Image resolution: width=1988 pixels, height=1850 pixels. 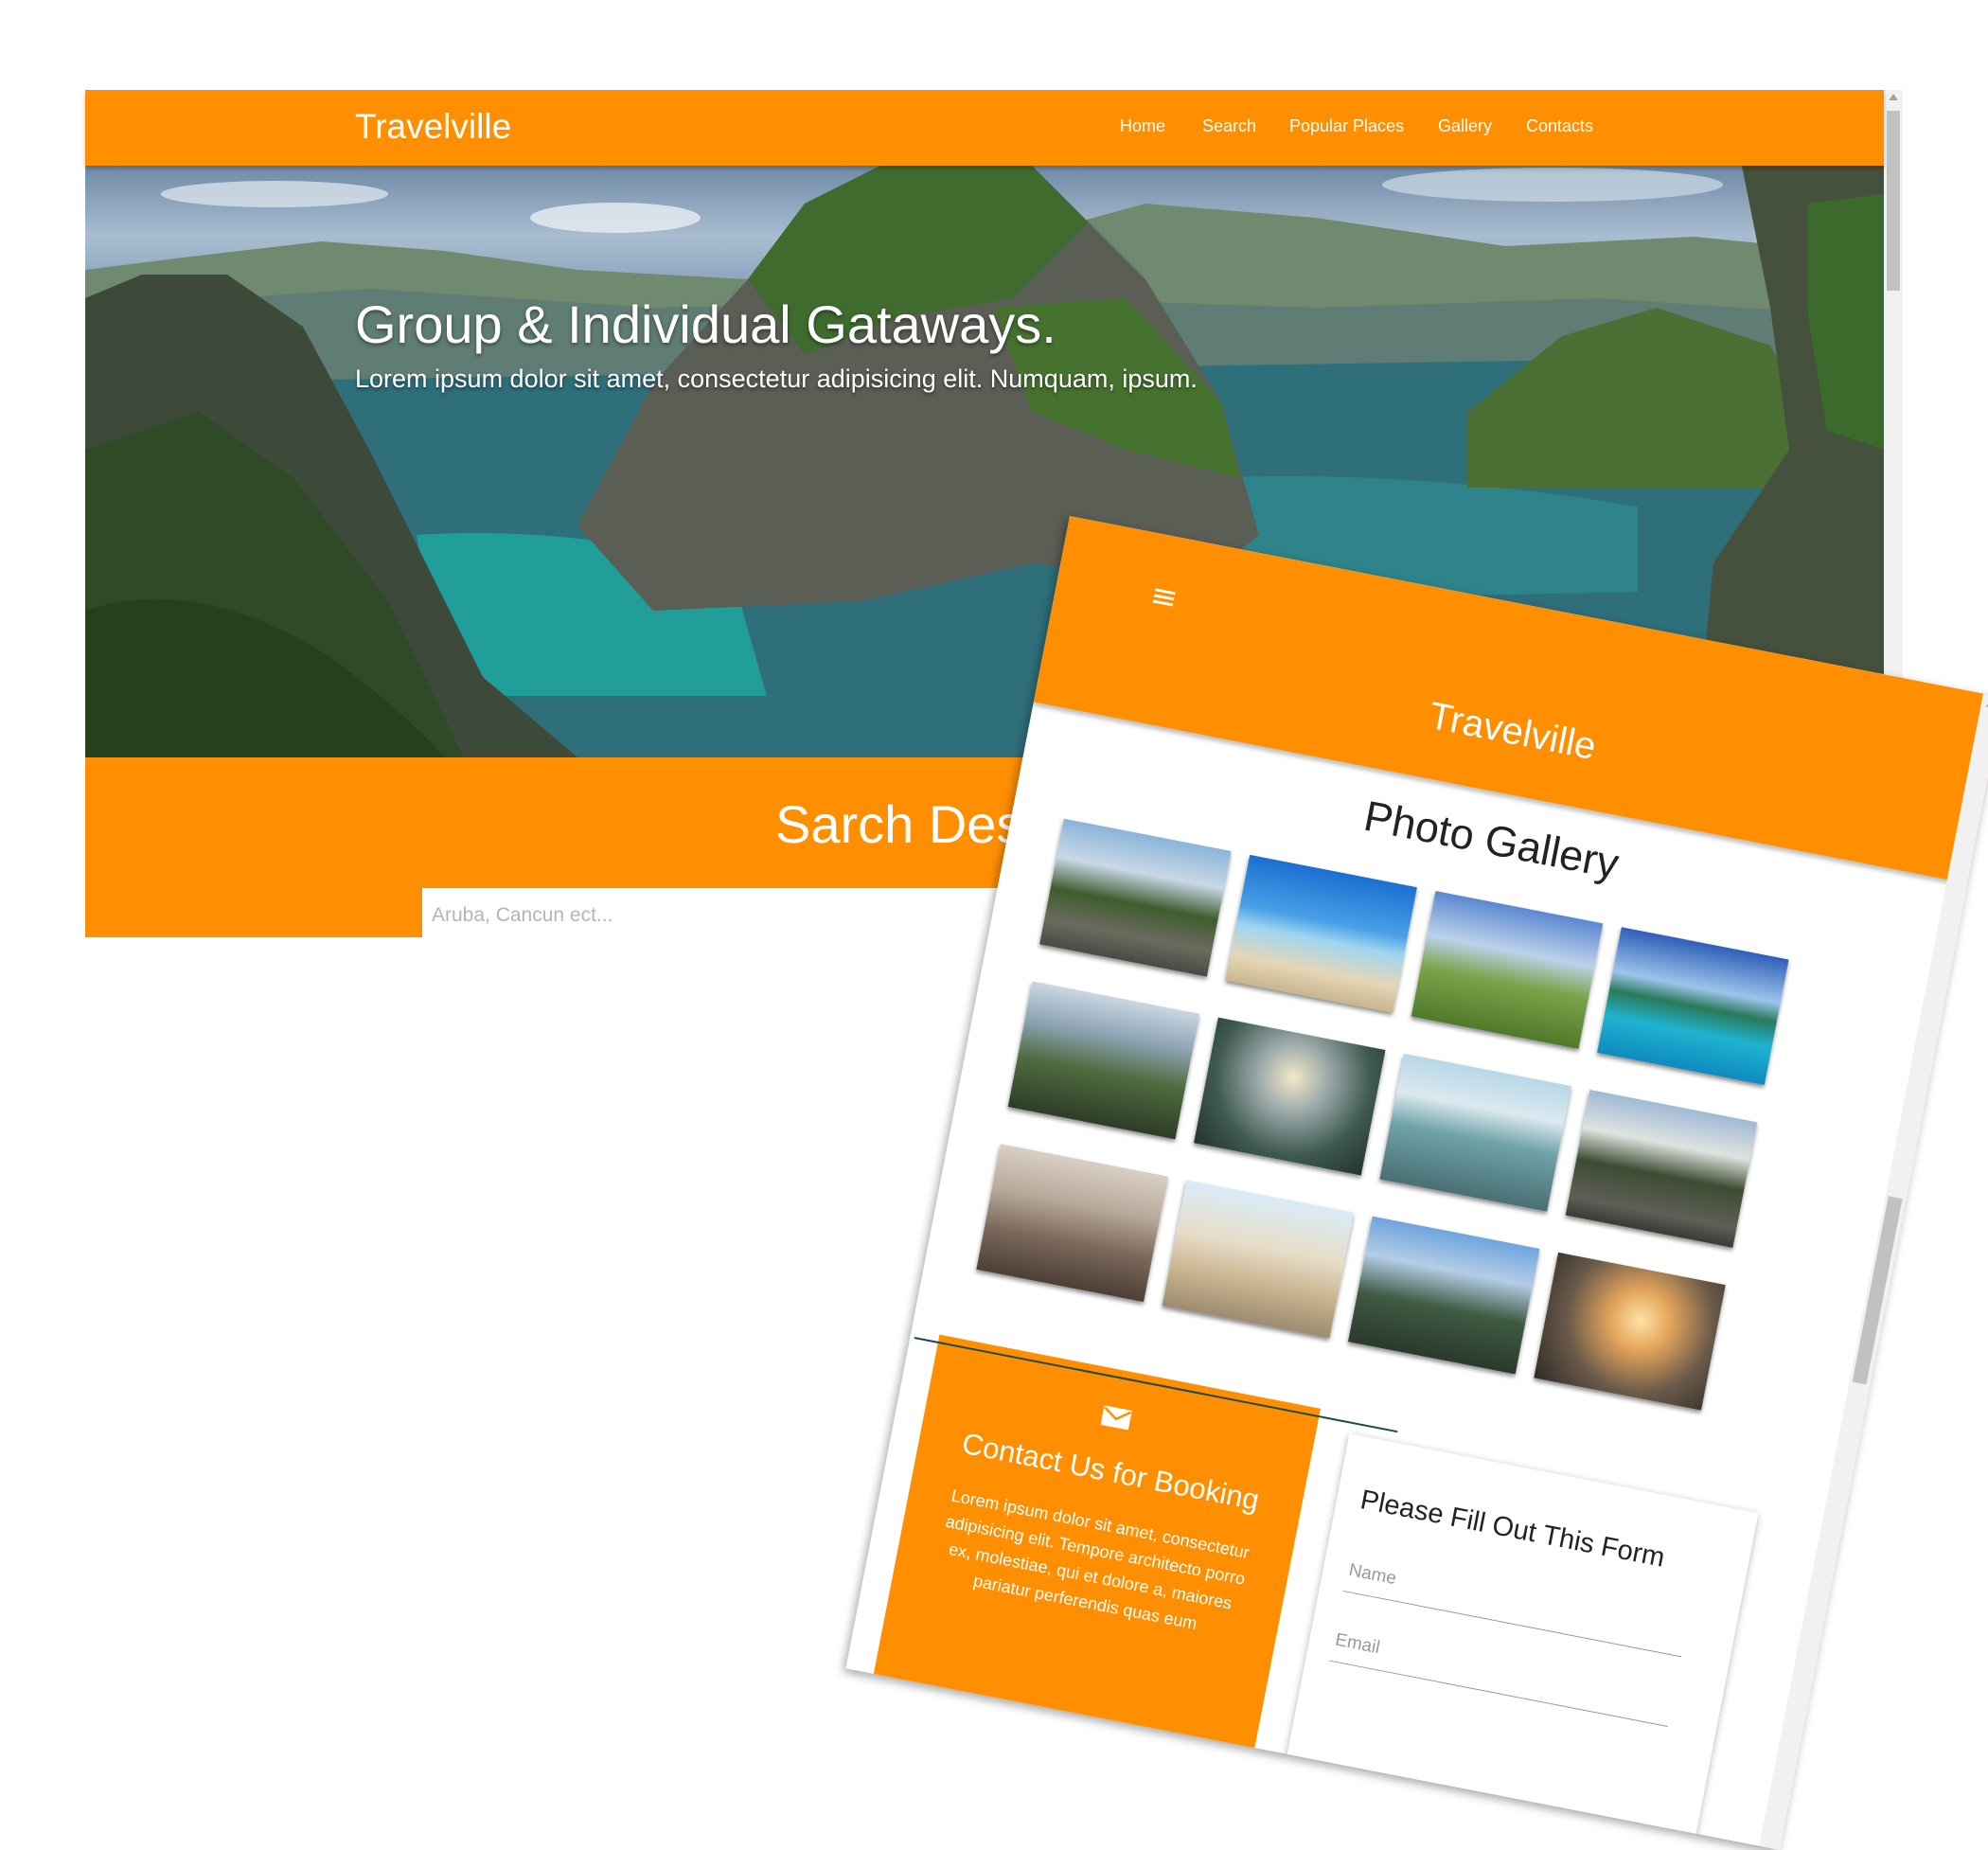 I want to click on gallery-photo-palm-road, so click(x=1135, y=898).